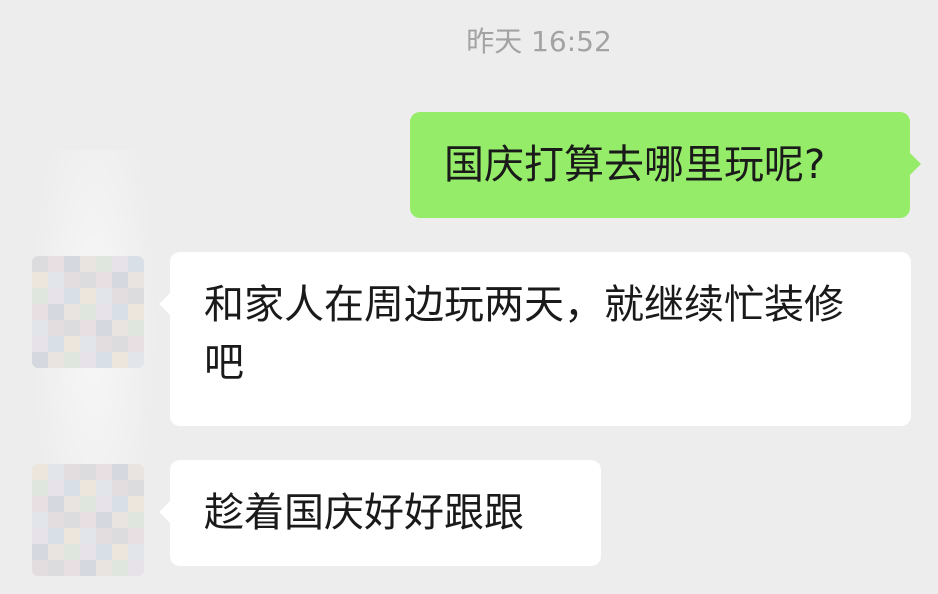  I want to click on message-text: 趁着国庆好好跟跟, so click(364, 513).